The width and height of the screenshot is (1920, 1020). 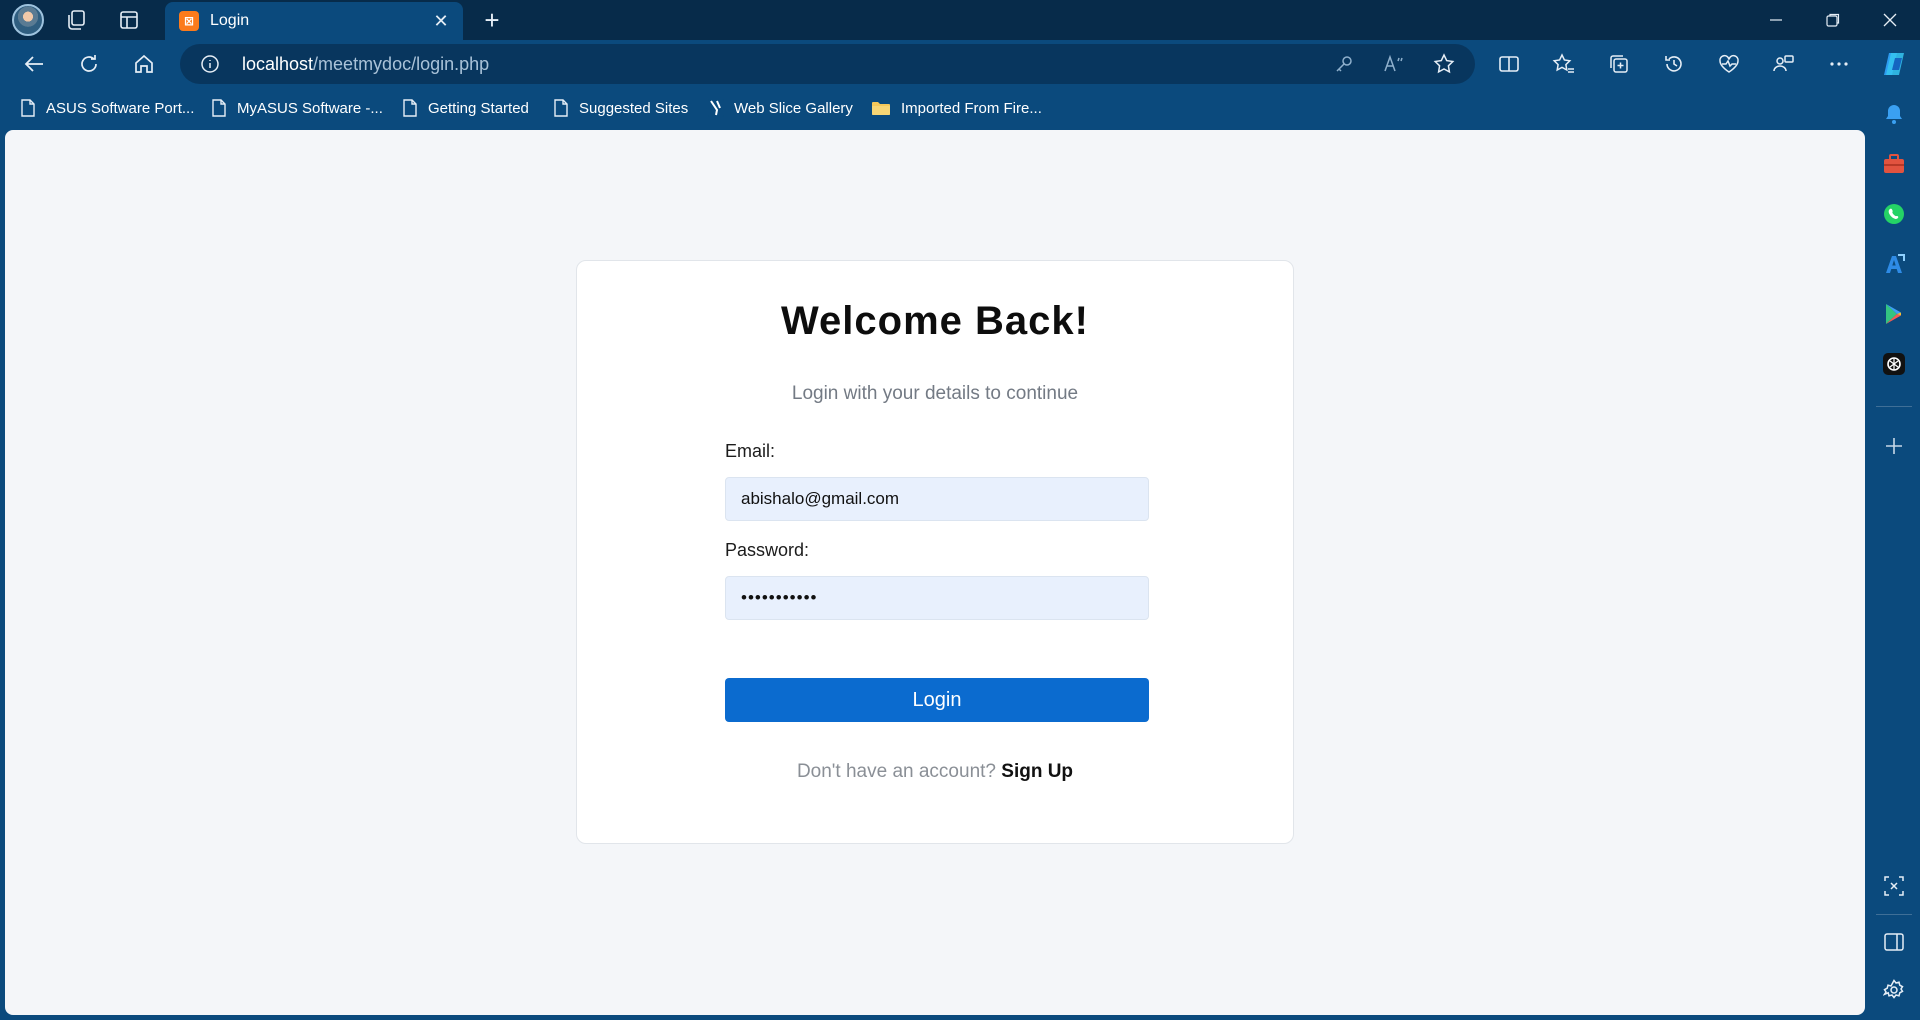 I want to click on favorite-item-web-slice-gallery: Web Slice Gallery, so click(x=780, y=108).